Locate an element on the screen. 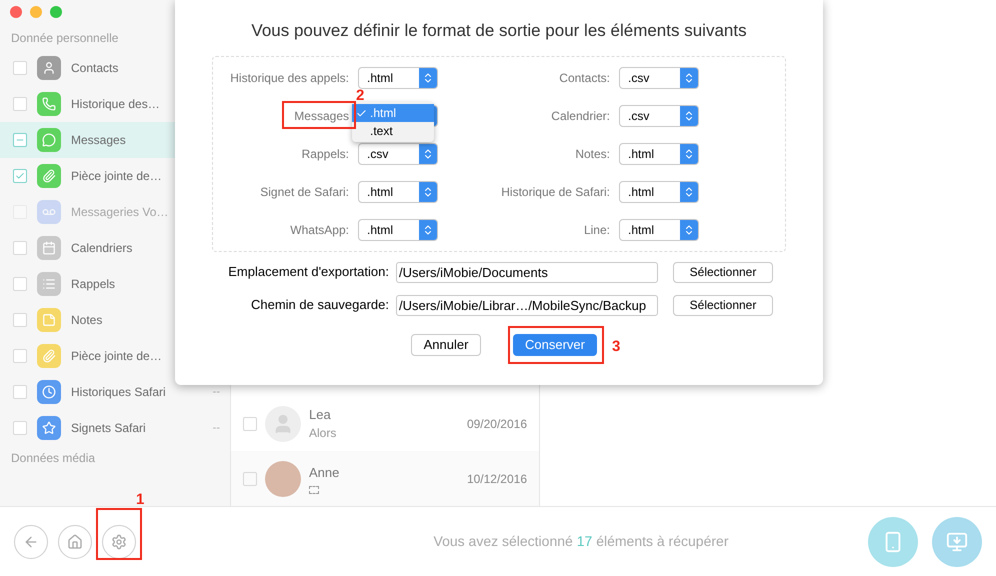  format-label: Rappels: is located at coordinates (325, 154).